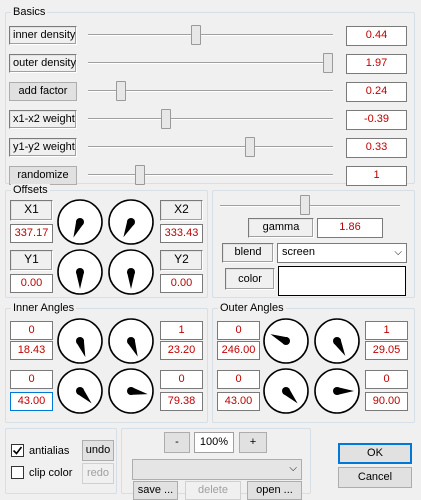 The width and height of the screenshot is (421, 500). What do you see at coordinates (213, 490) in the screenshot?
I see `delete-button: delete` at bounding box center [213, 490].